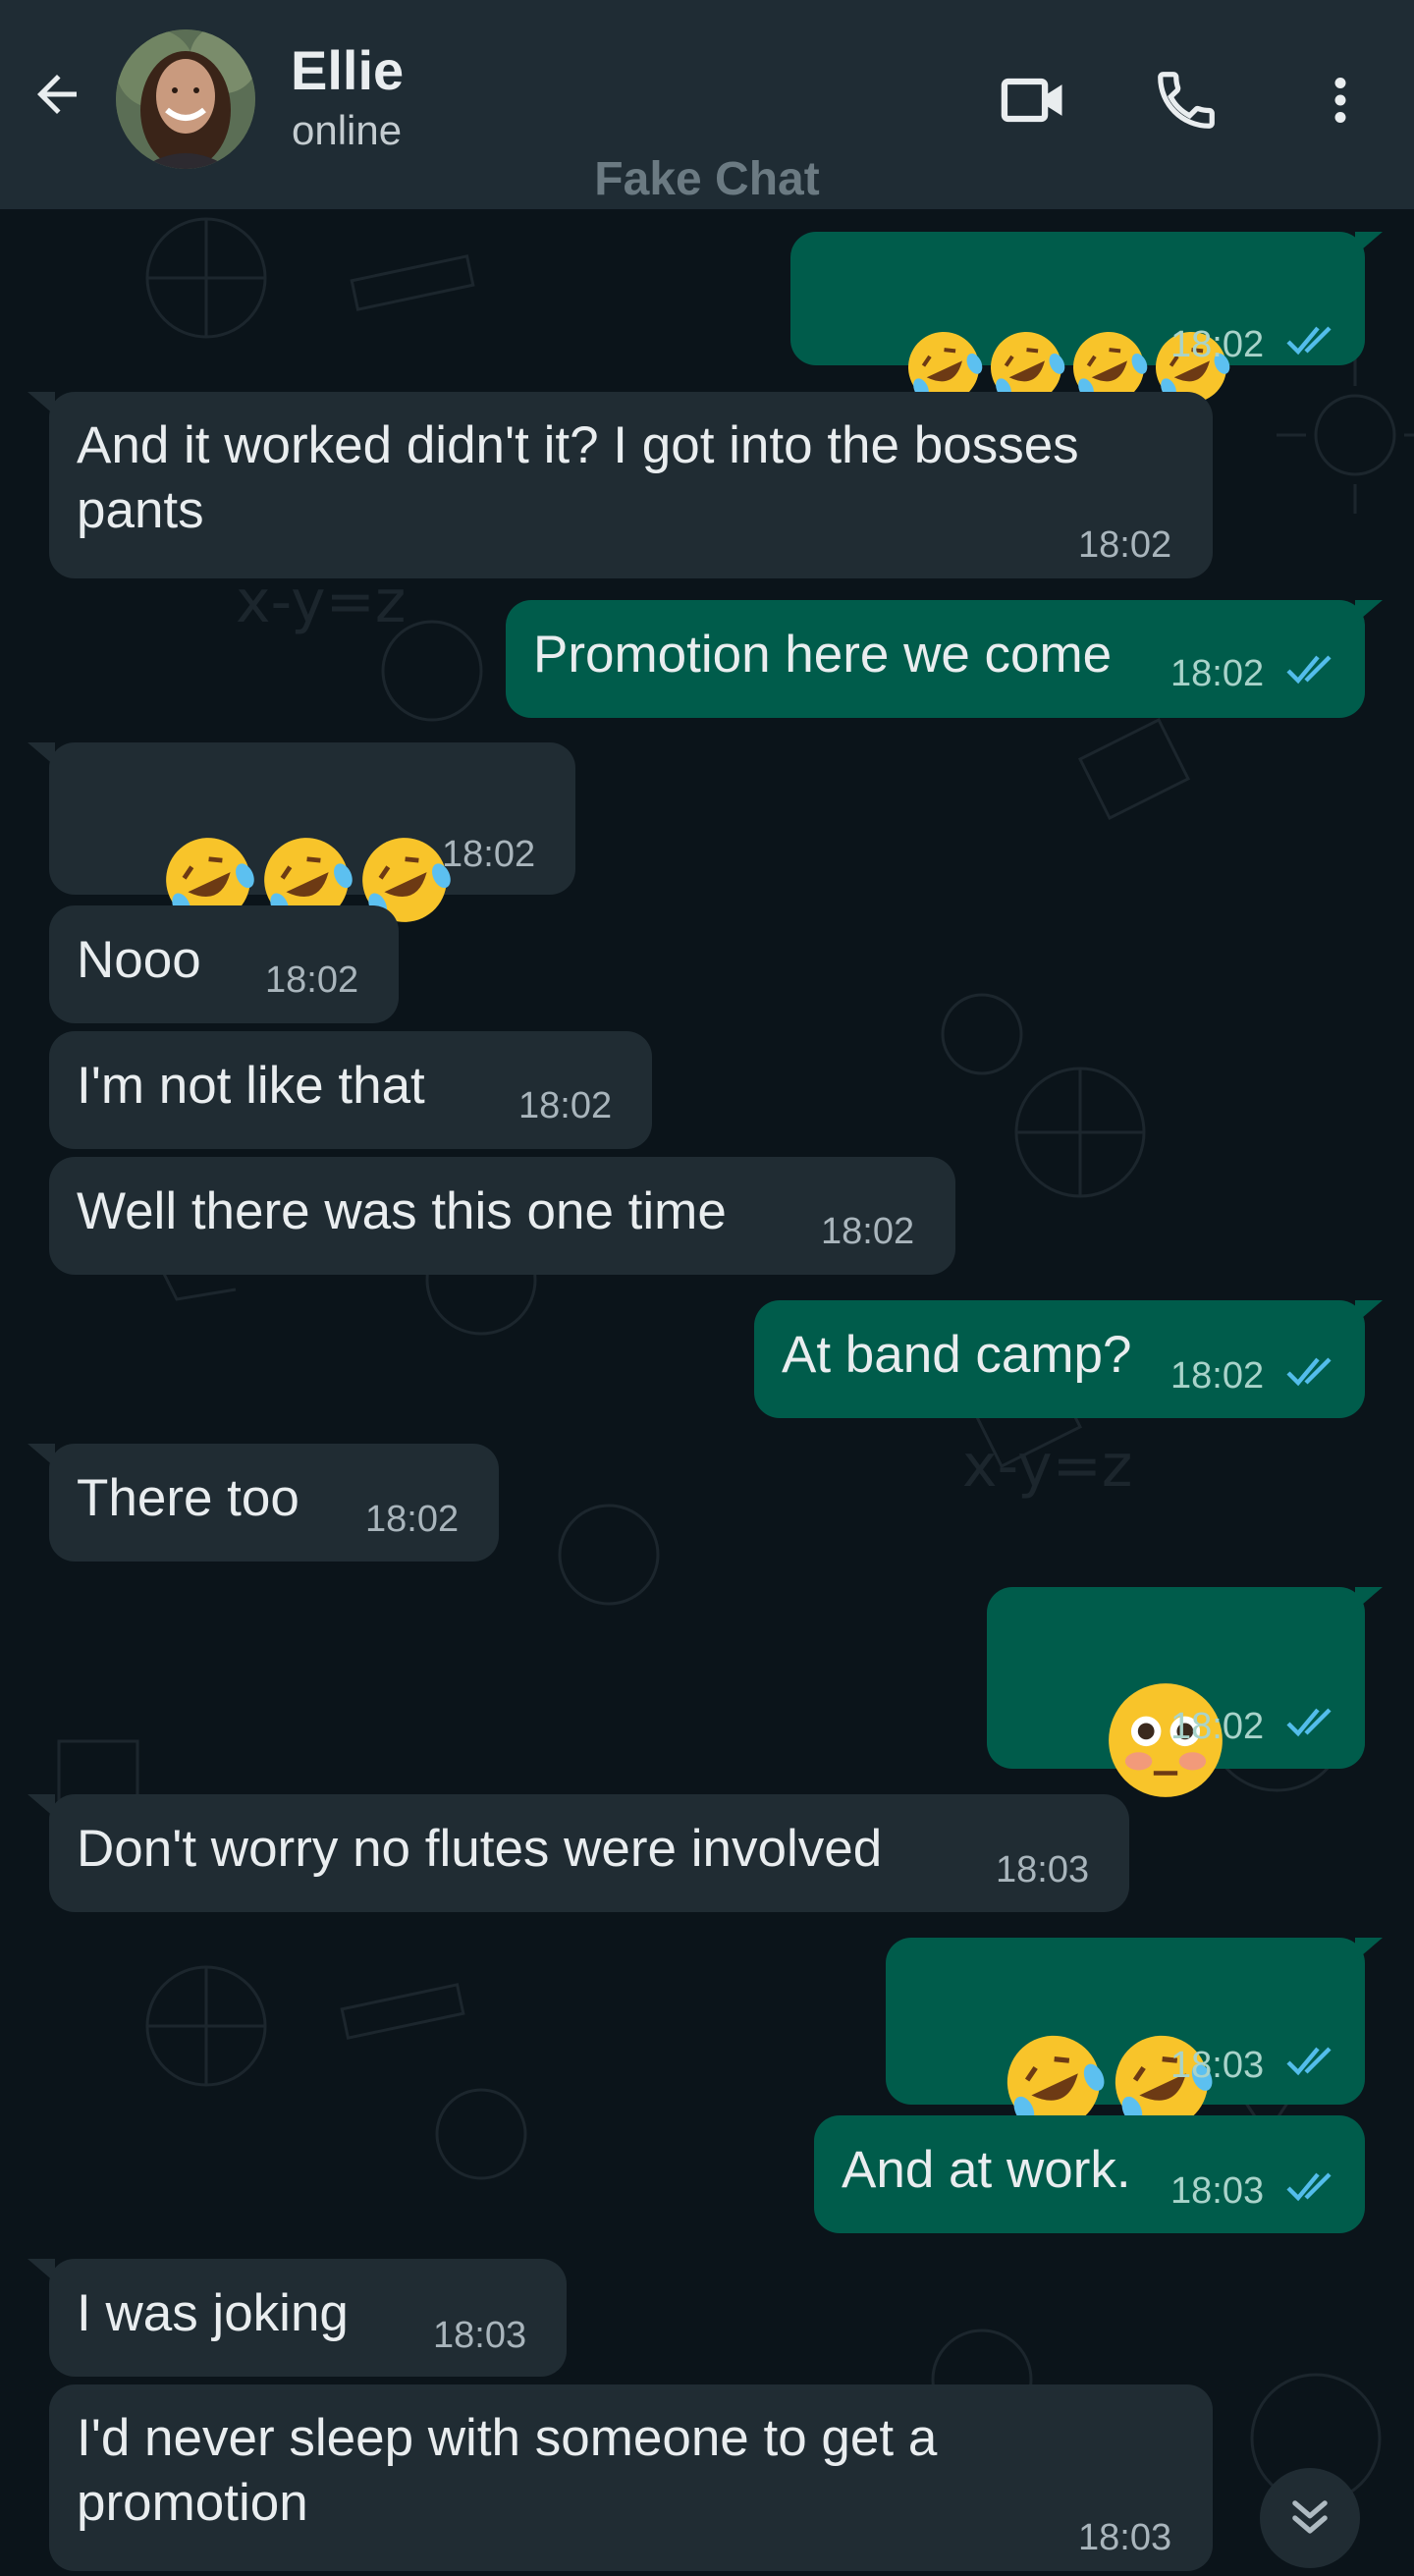  What do you see at coordinates (707, 179) in the screenshot?
I see `watermark: Fake Chat` at bounding box center [707, 179].